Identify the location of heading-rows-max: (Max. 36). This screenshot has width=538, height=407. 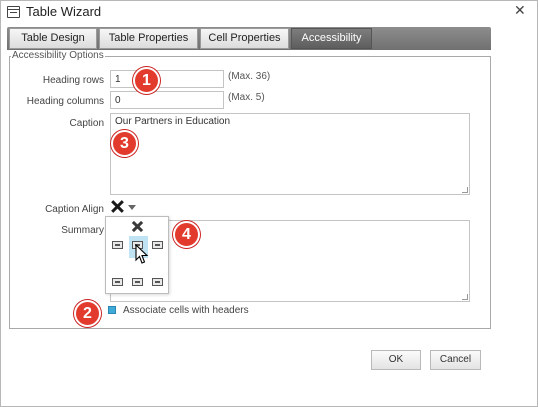
(249, 76).